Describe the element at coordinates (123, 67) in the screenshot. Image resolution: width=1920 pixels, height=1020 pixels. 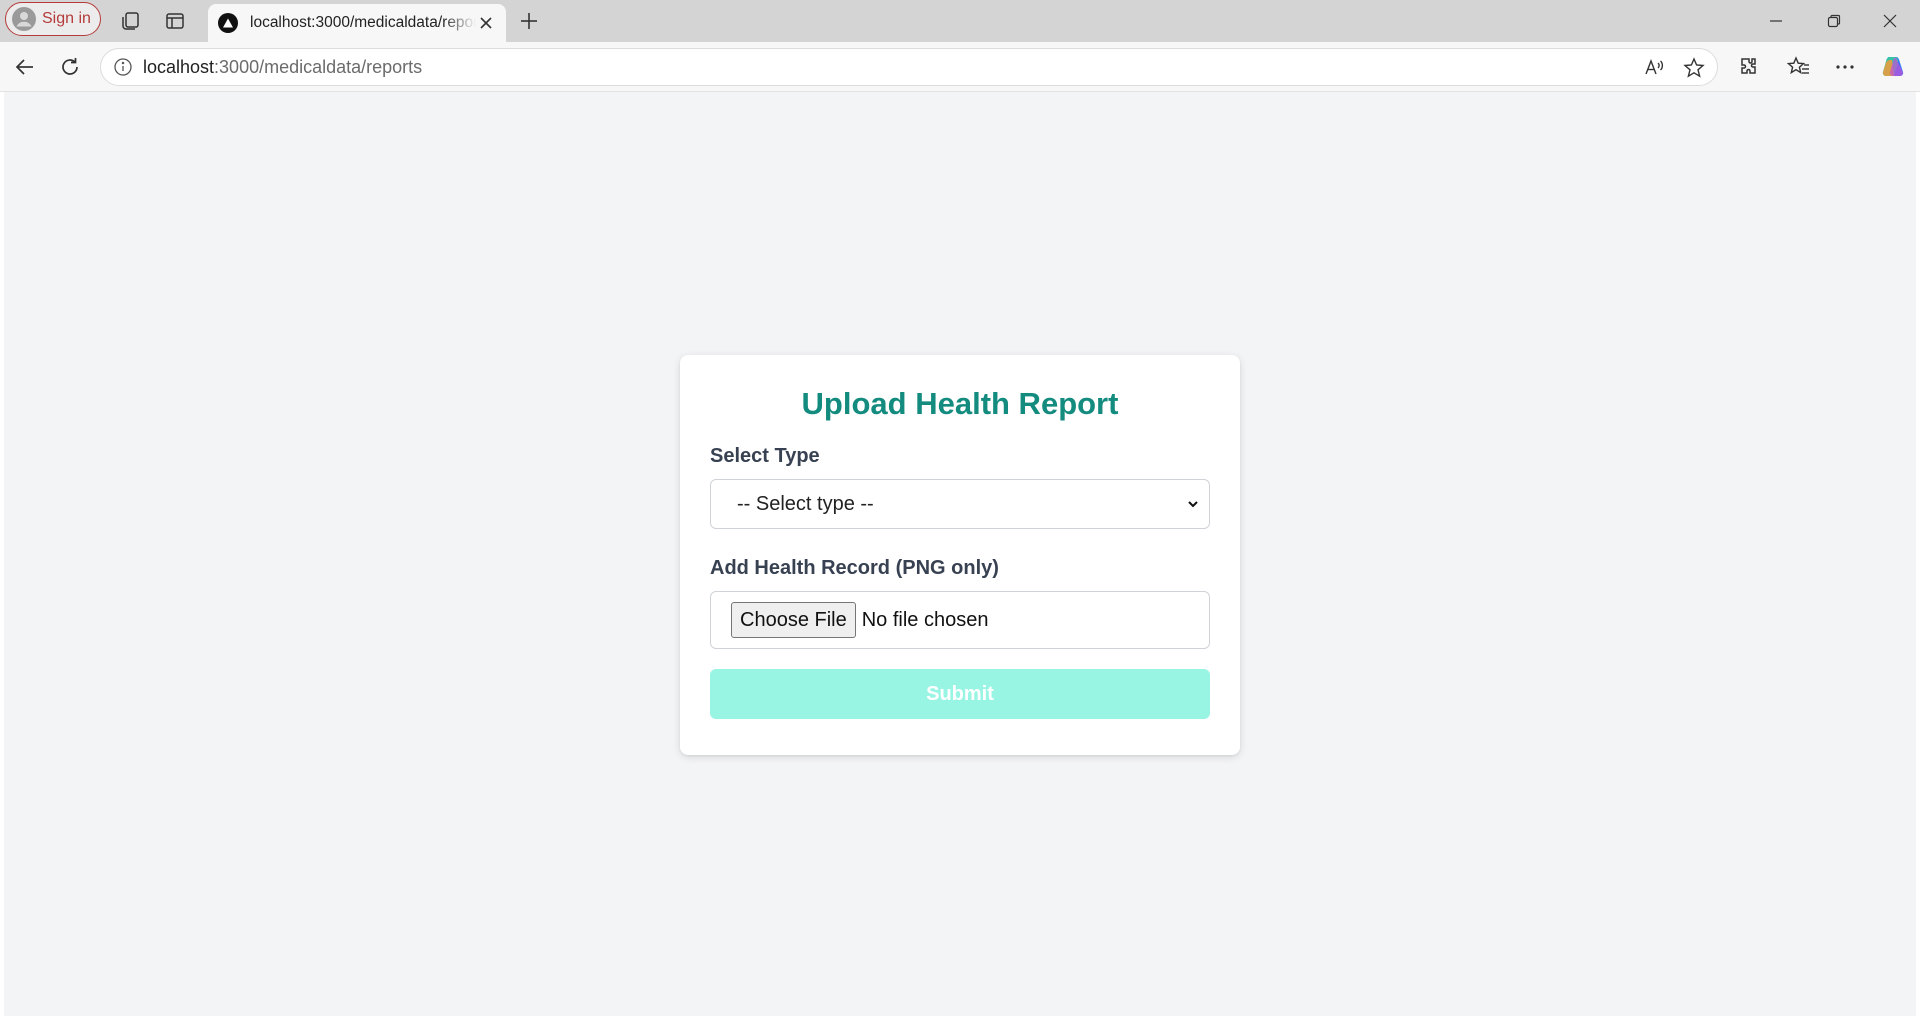
I see `site-info-icon` at that location.